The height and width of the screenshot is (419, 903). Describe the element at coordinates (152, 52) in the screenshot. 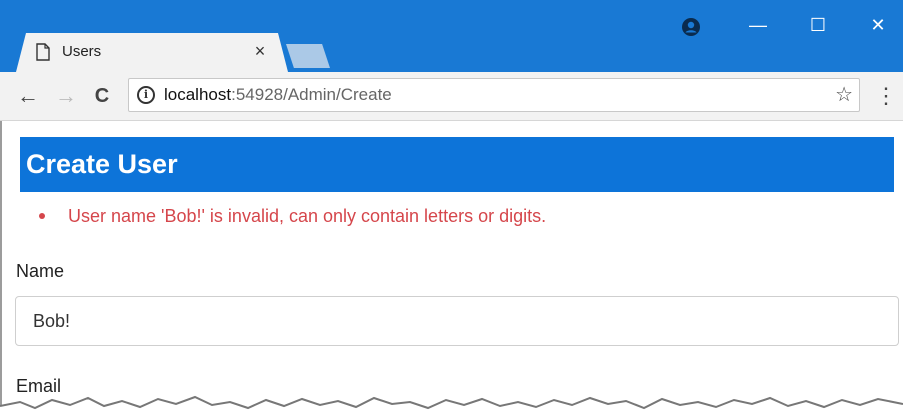

I see `tab-users: Users ×` at that location.